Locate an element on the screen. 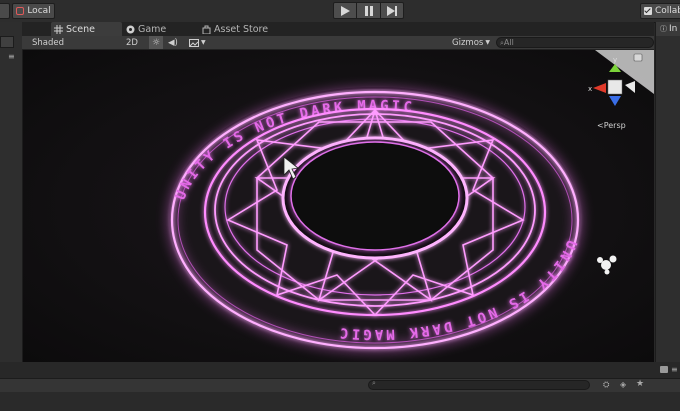  axis-z-icon is located at coordinates (615, 101).